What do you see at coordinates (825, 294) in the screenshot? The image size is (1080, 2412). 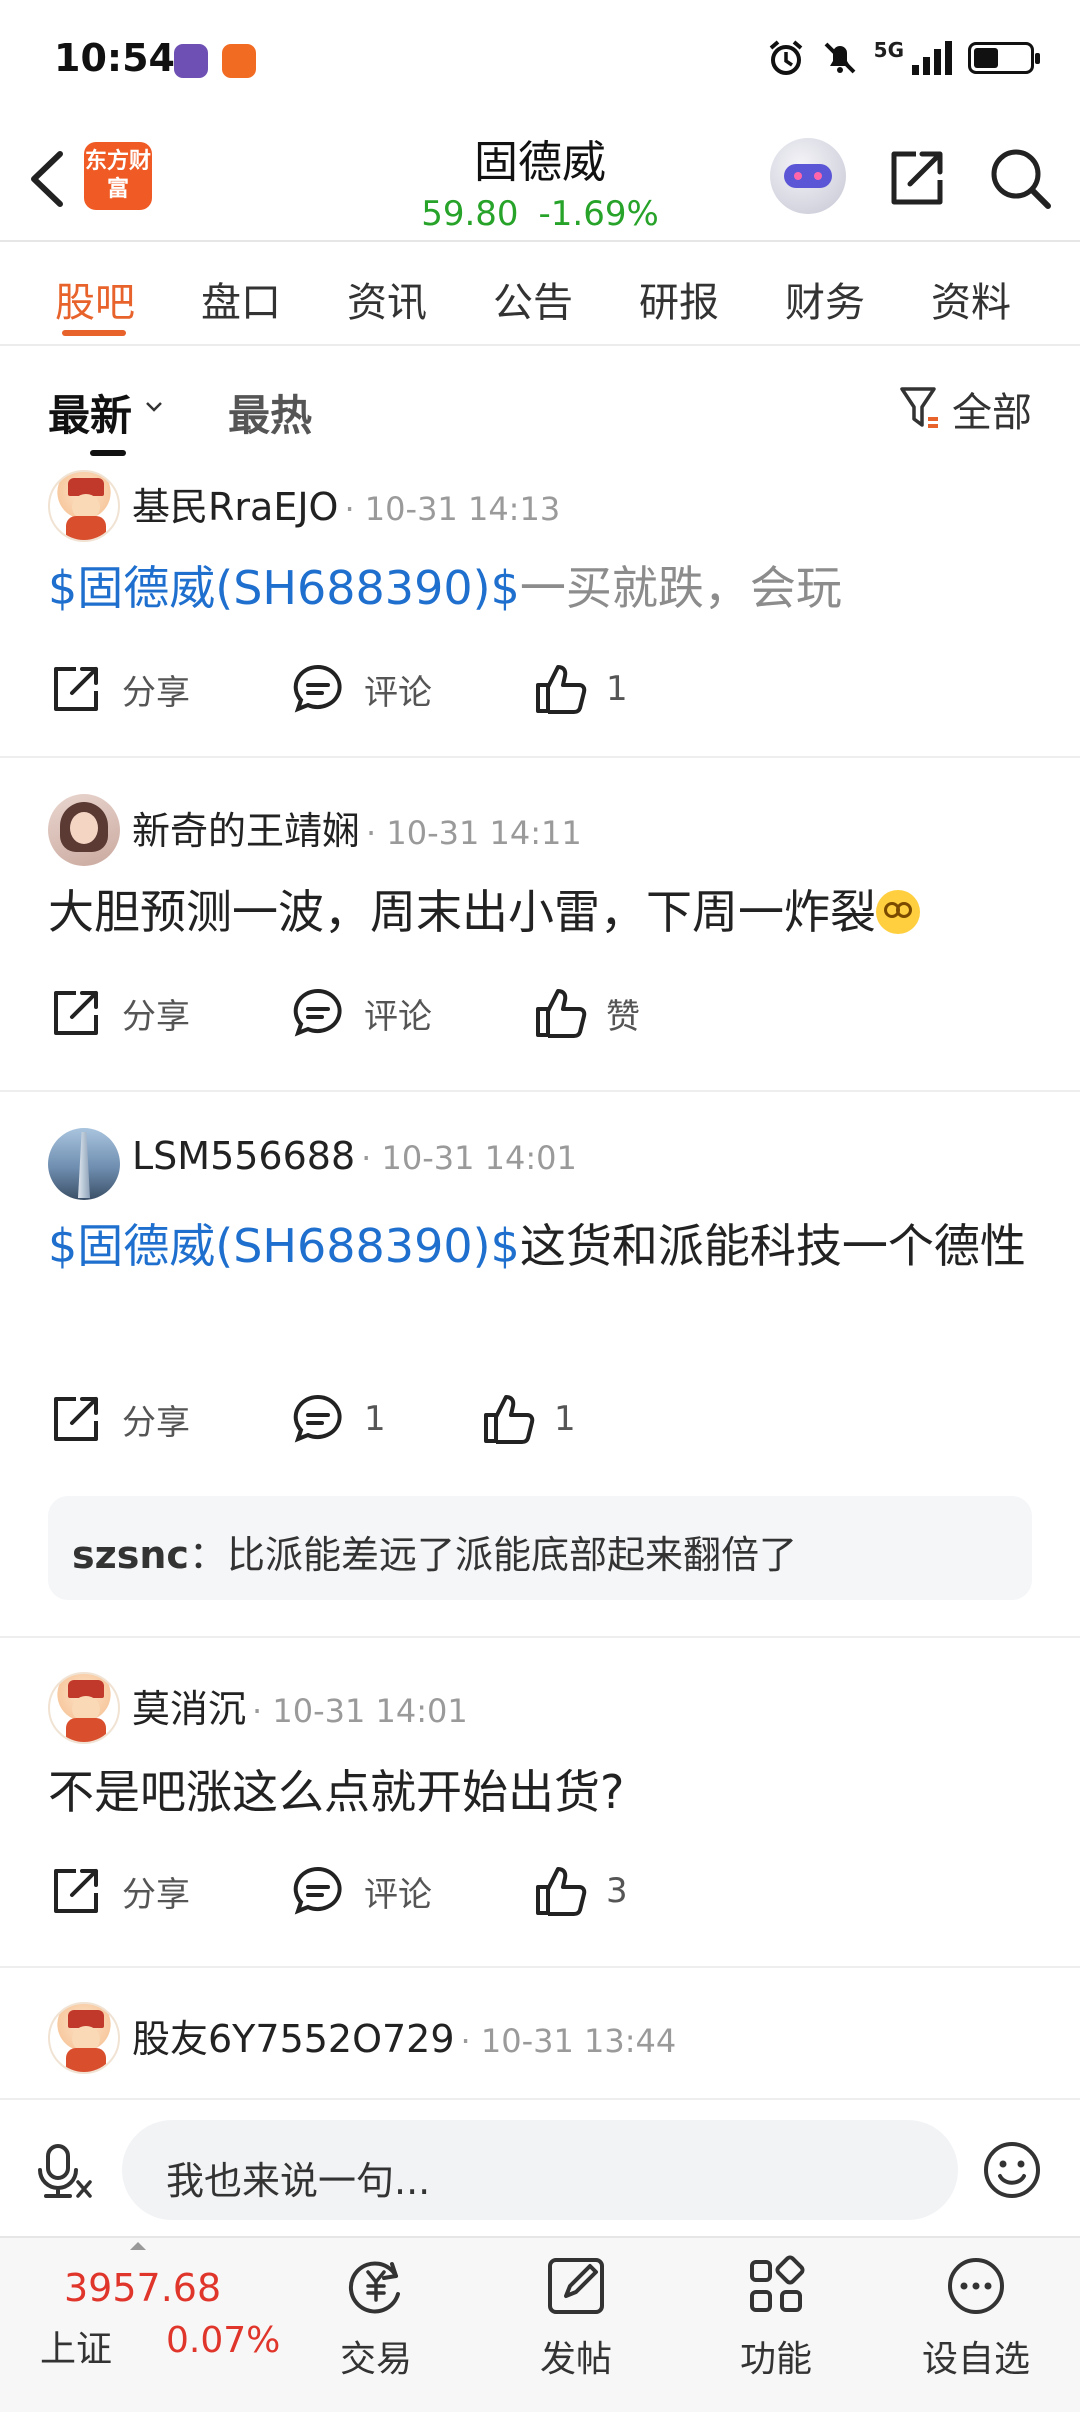 I see `tab-financials: 财务` at bounding box center [825, 294].